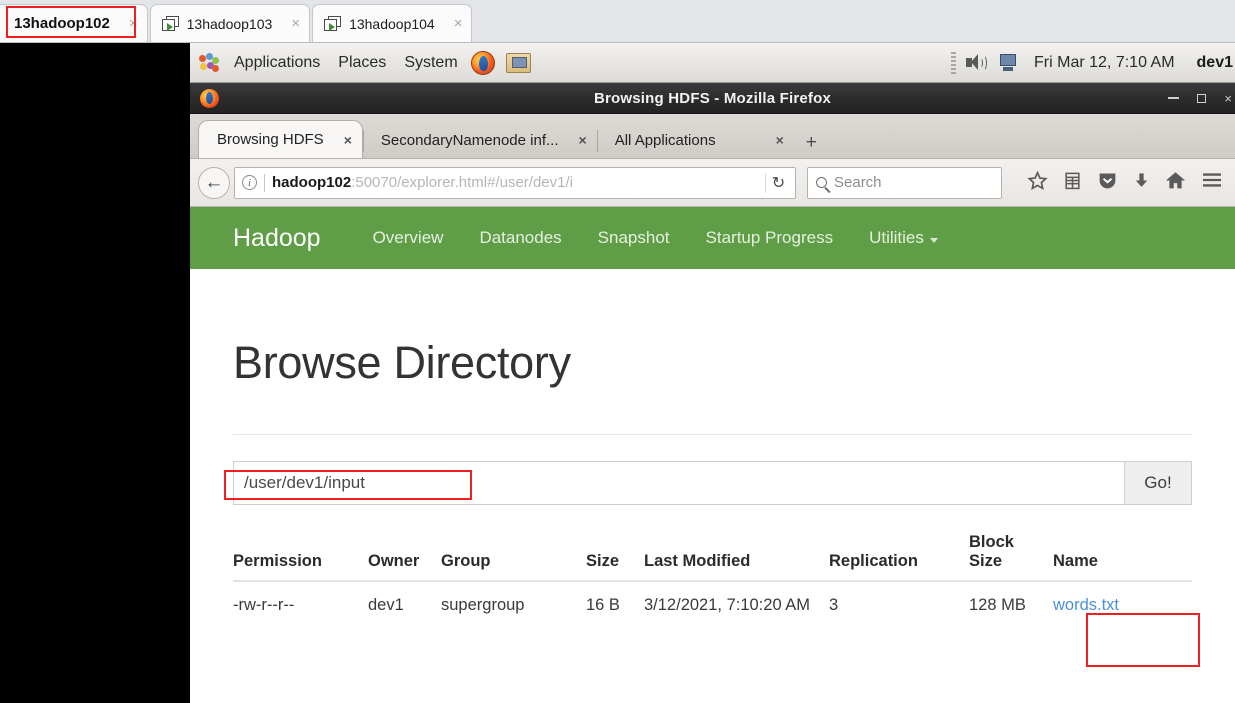 The height and width of the screenshot is (703, 1235). Describe the element at coordinates (712, 434) in the screenshot. I see `divider` at that location.